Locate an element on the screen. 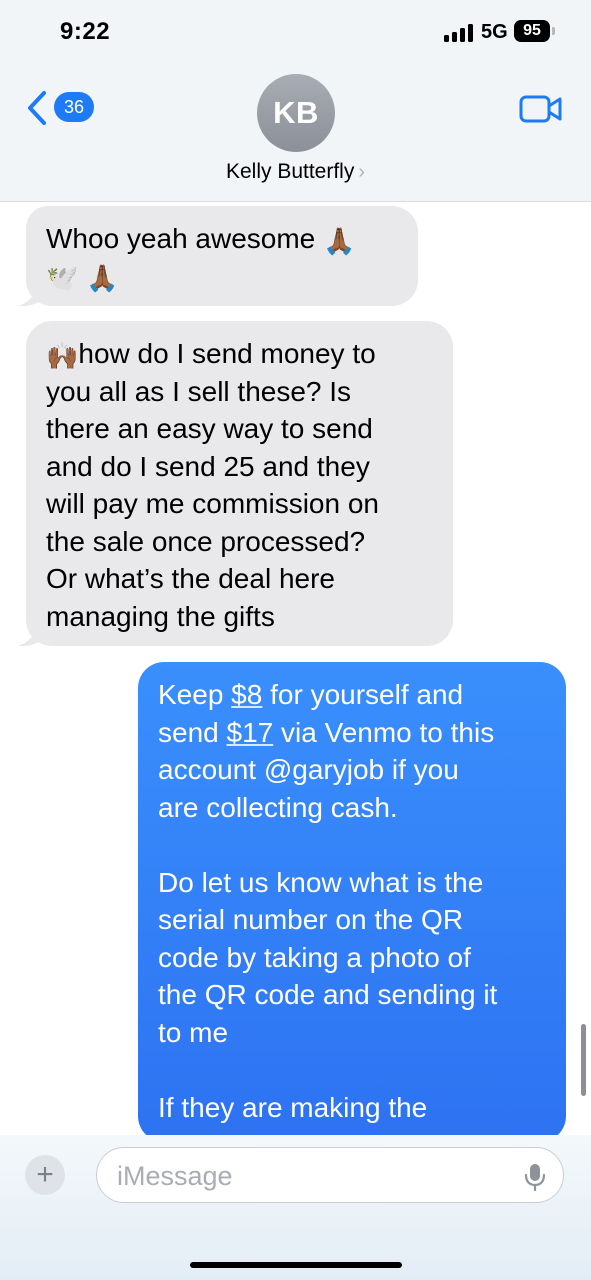 The height and width of the screenshot is (1280, 591). message-line: the sale once processed? is located at coordinates (206, 541).